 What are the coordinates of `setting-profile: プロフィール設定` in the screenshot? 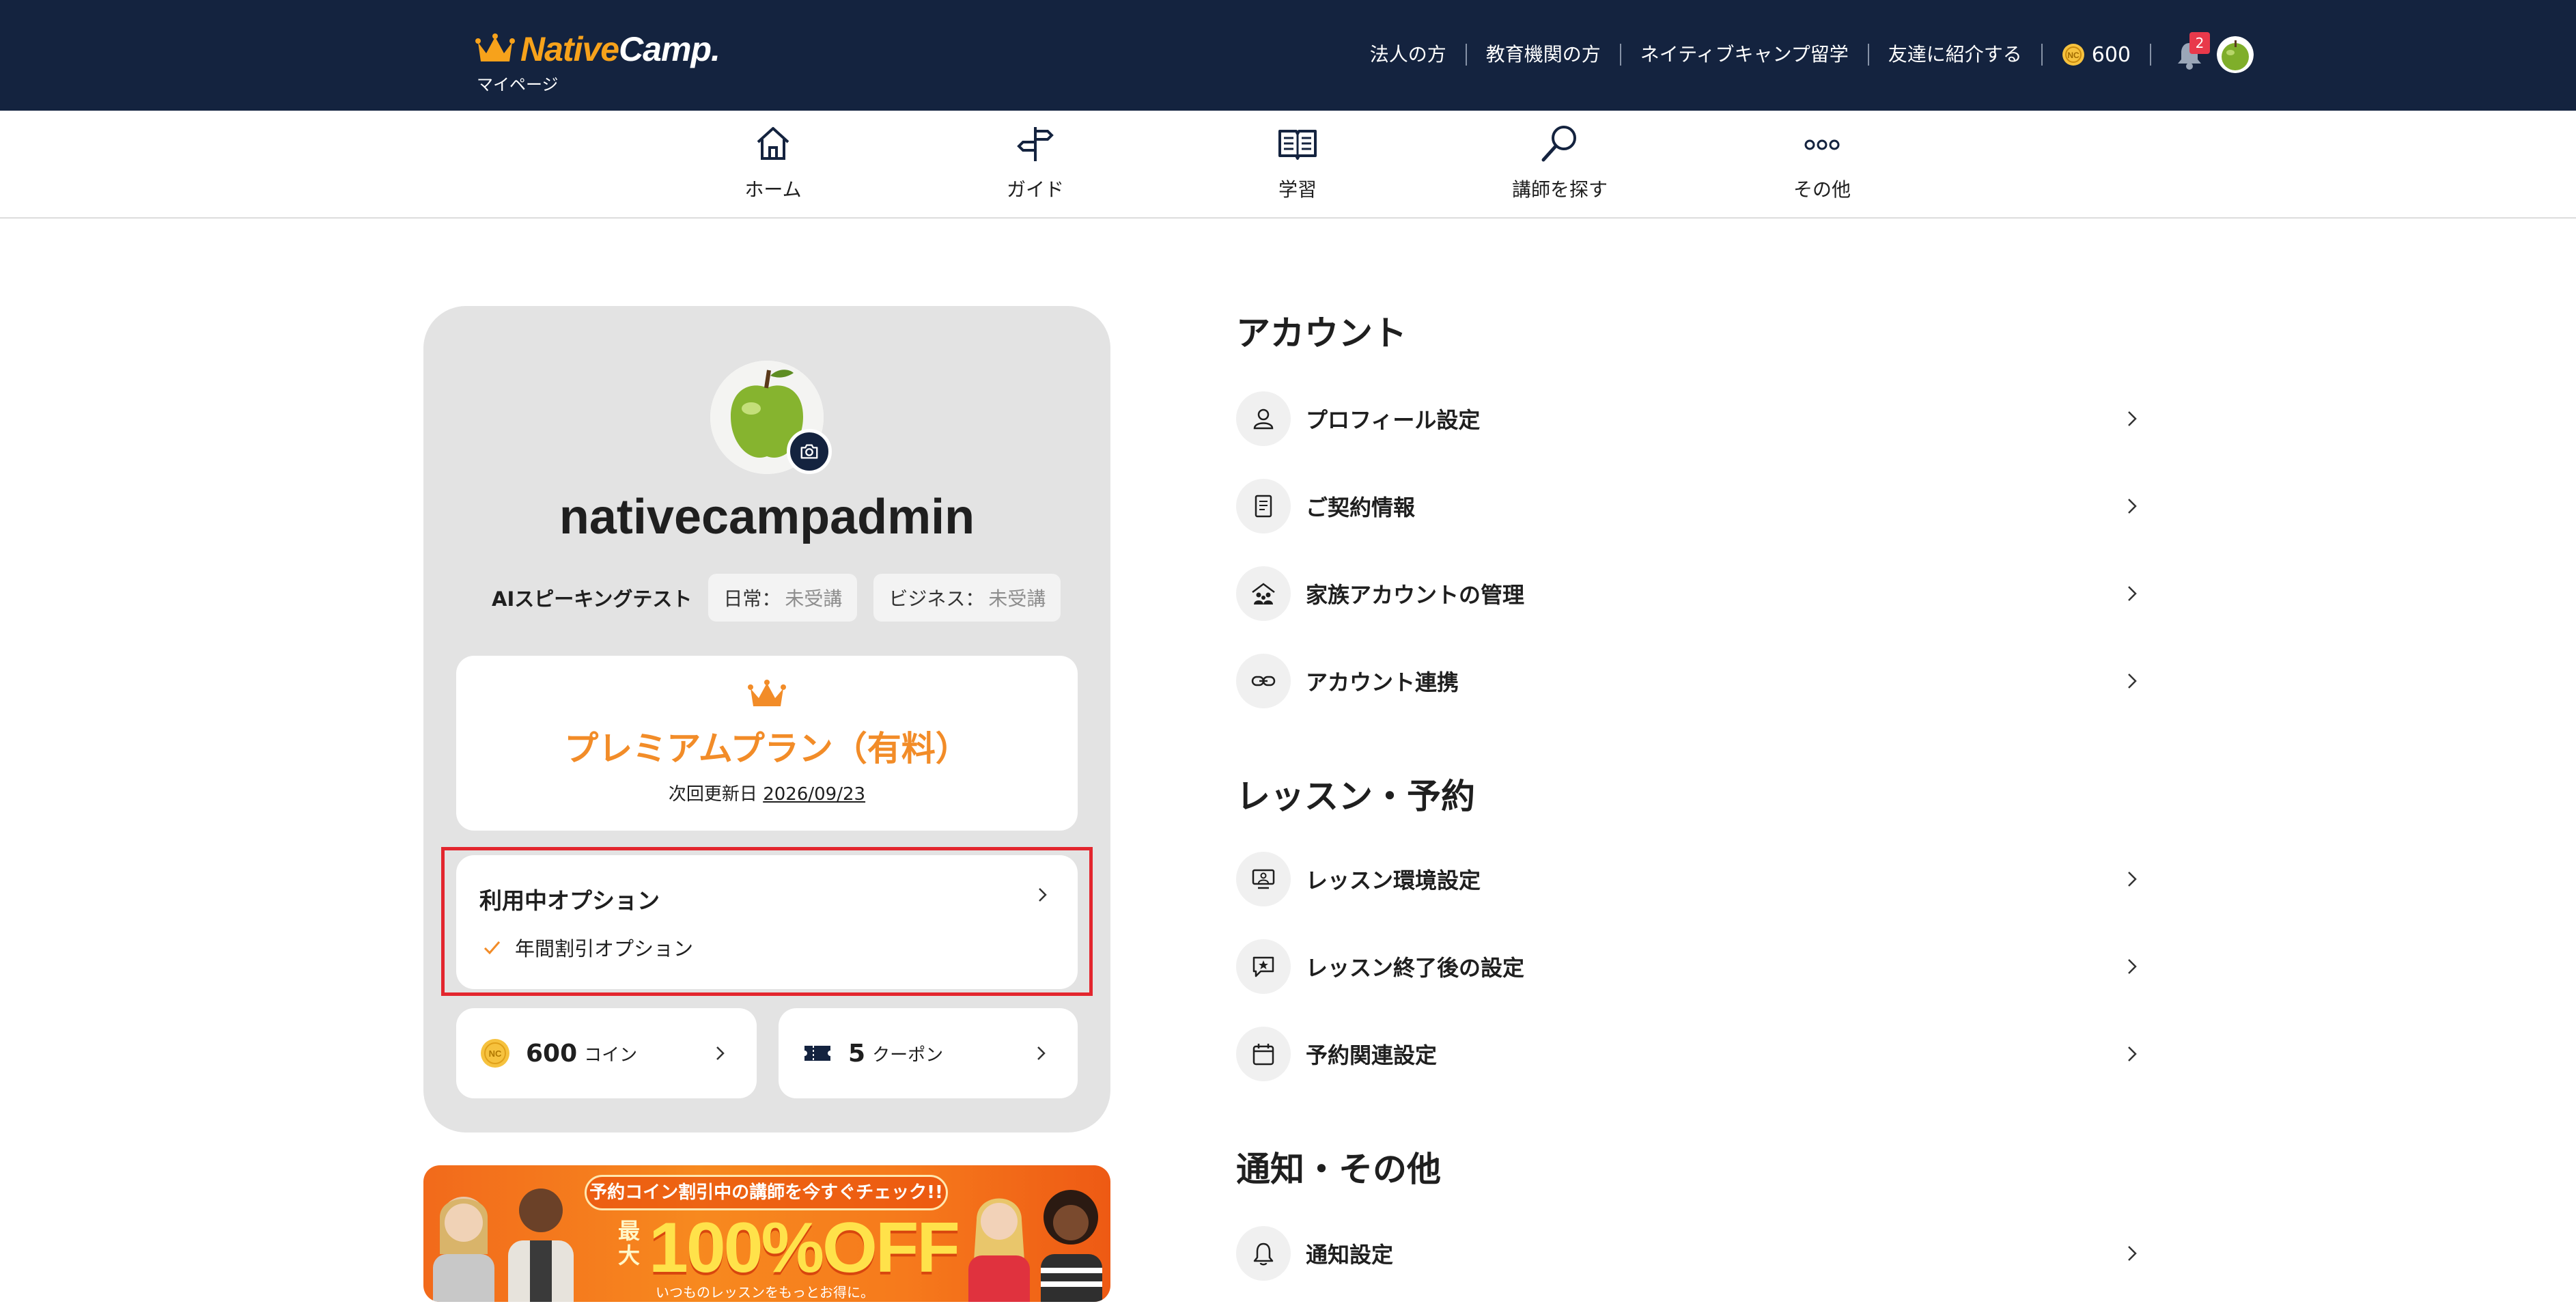 It's located at (1693, 418).